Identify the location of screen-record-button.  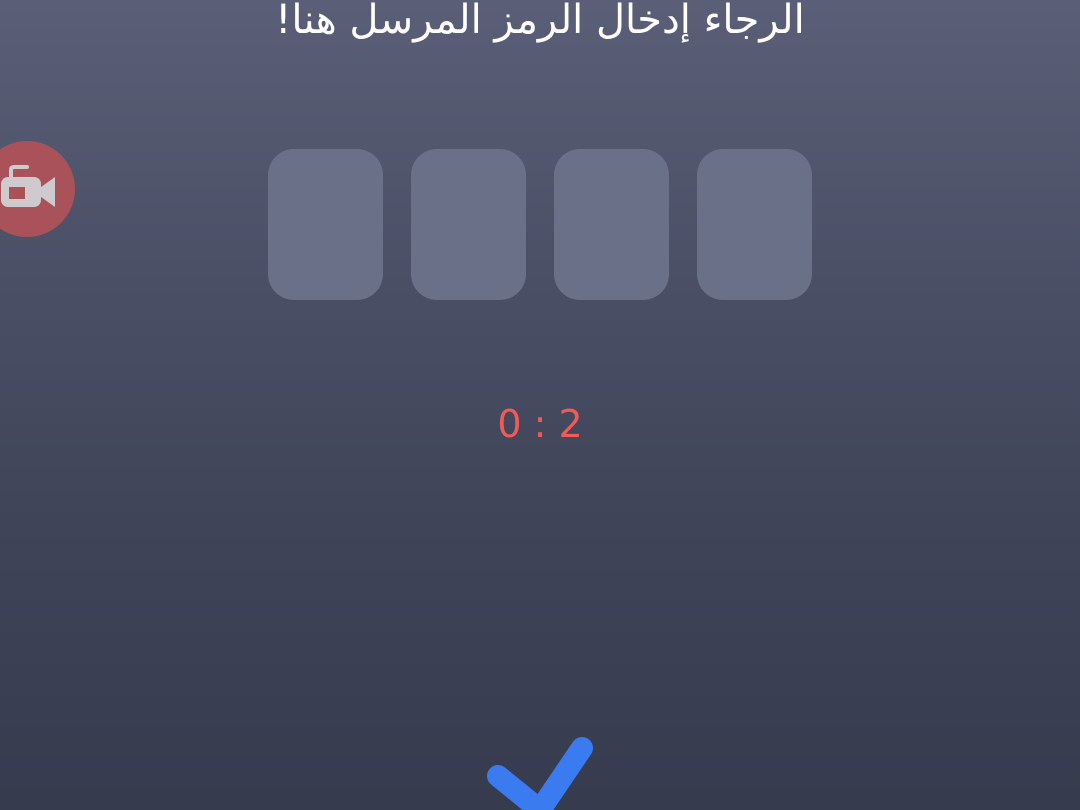
(37, 189).